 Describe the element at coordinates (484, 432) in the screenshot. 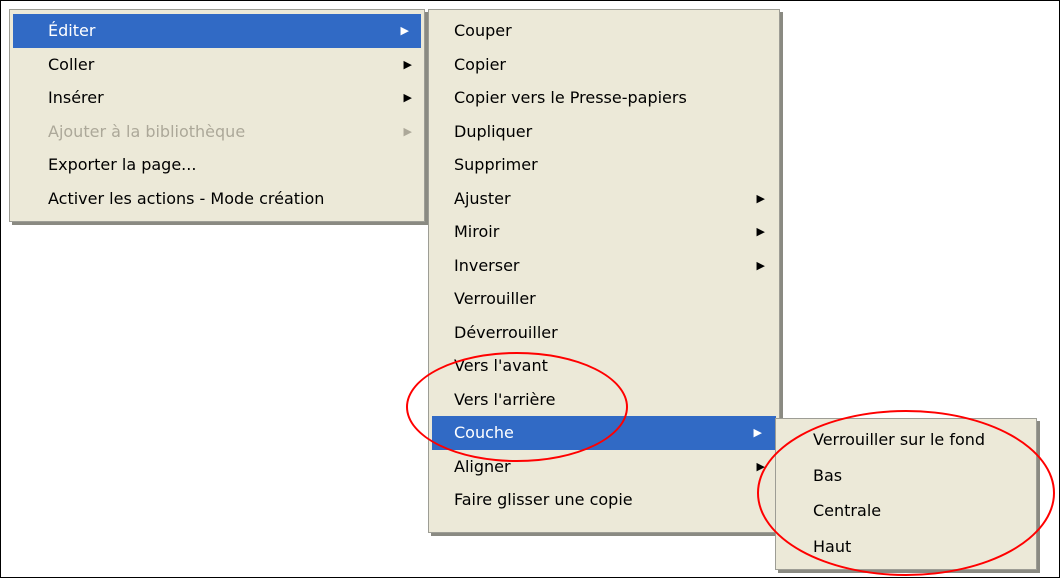

I see `menu-item-label: Couche` at that location.